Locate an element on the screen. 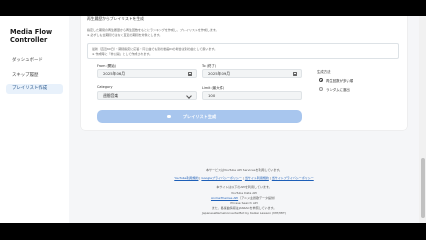 The width and height of the screenshot is (426, 240). sidebar-item-playlist-create: プレイリスト作成 is located at coordinates (34, 89).